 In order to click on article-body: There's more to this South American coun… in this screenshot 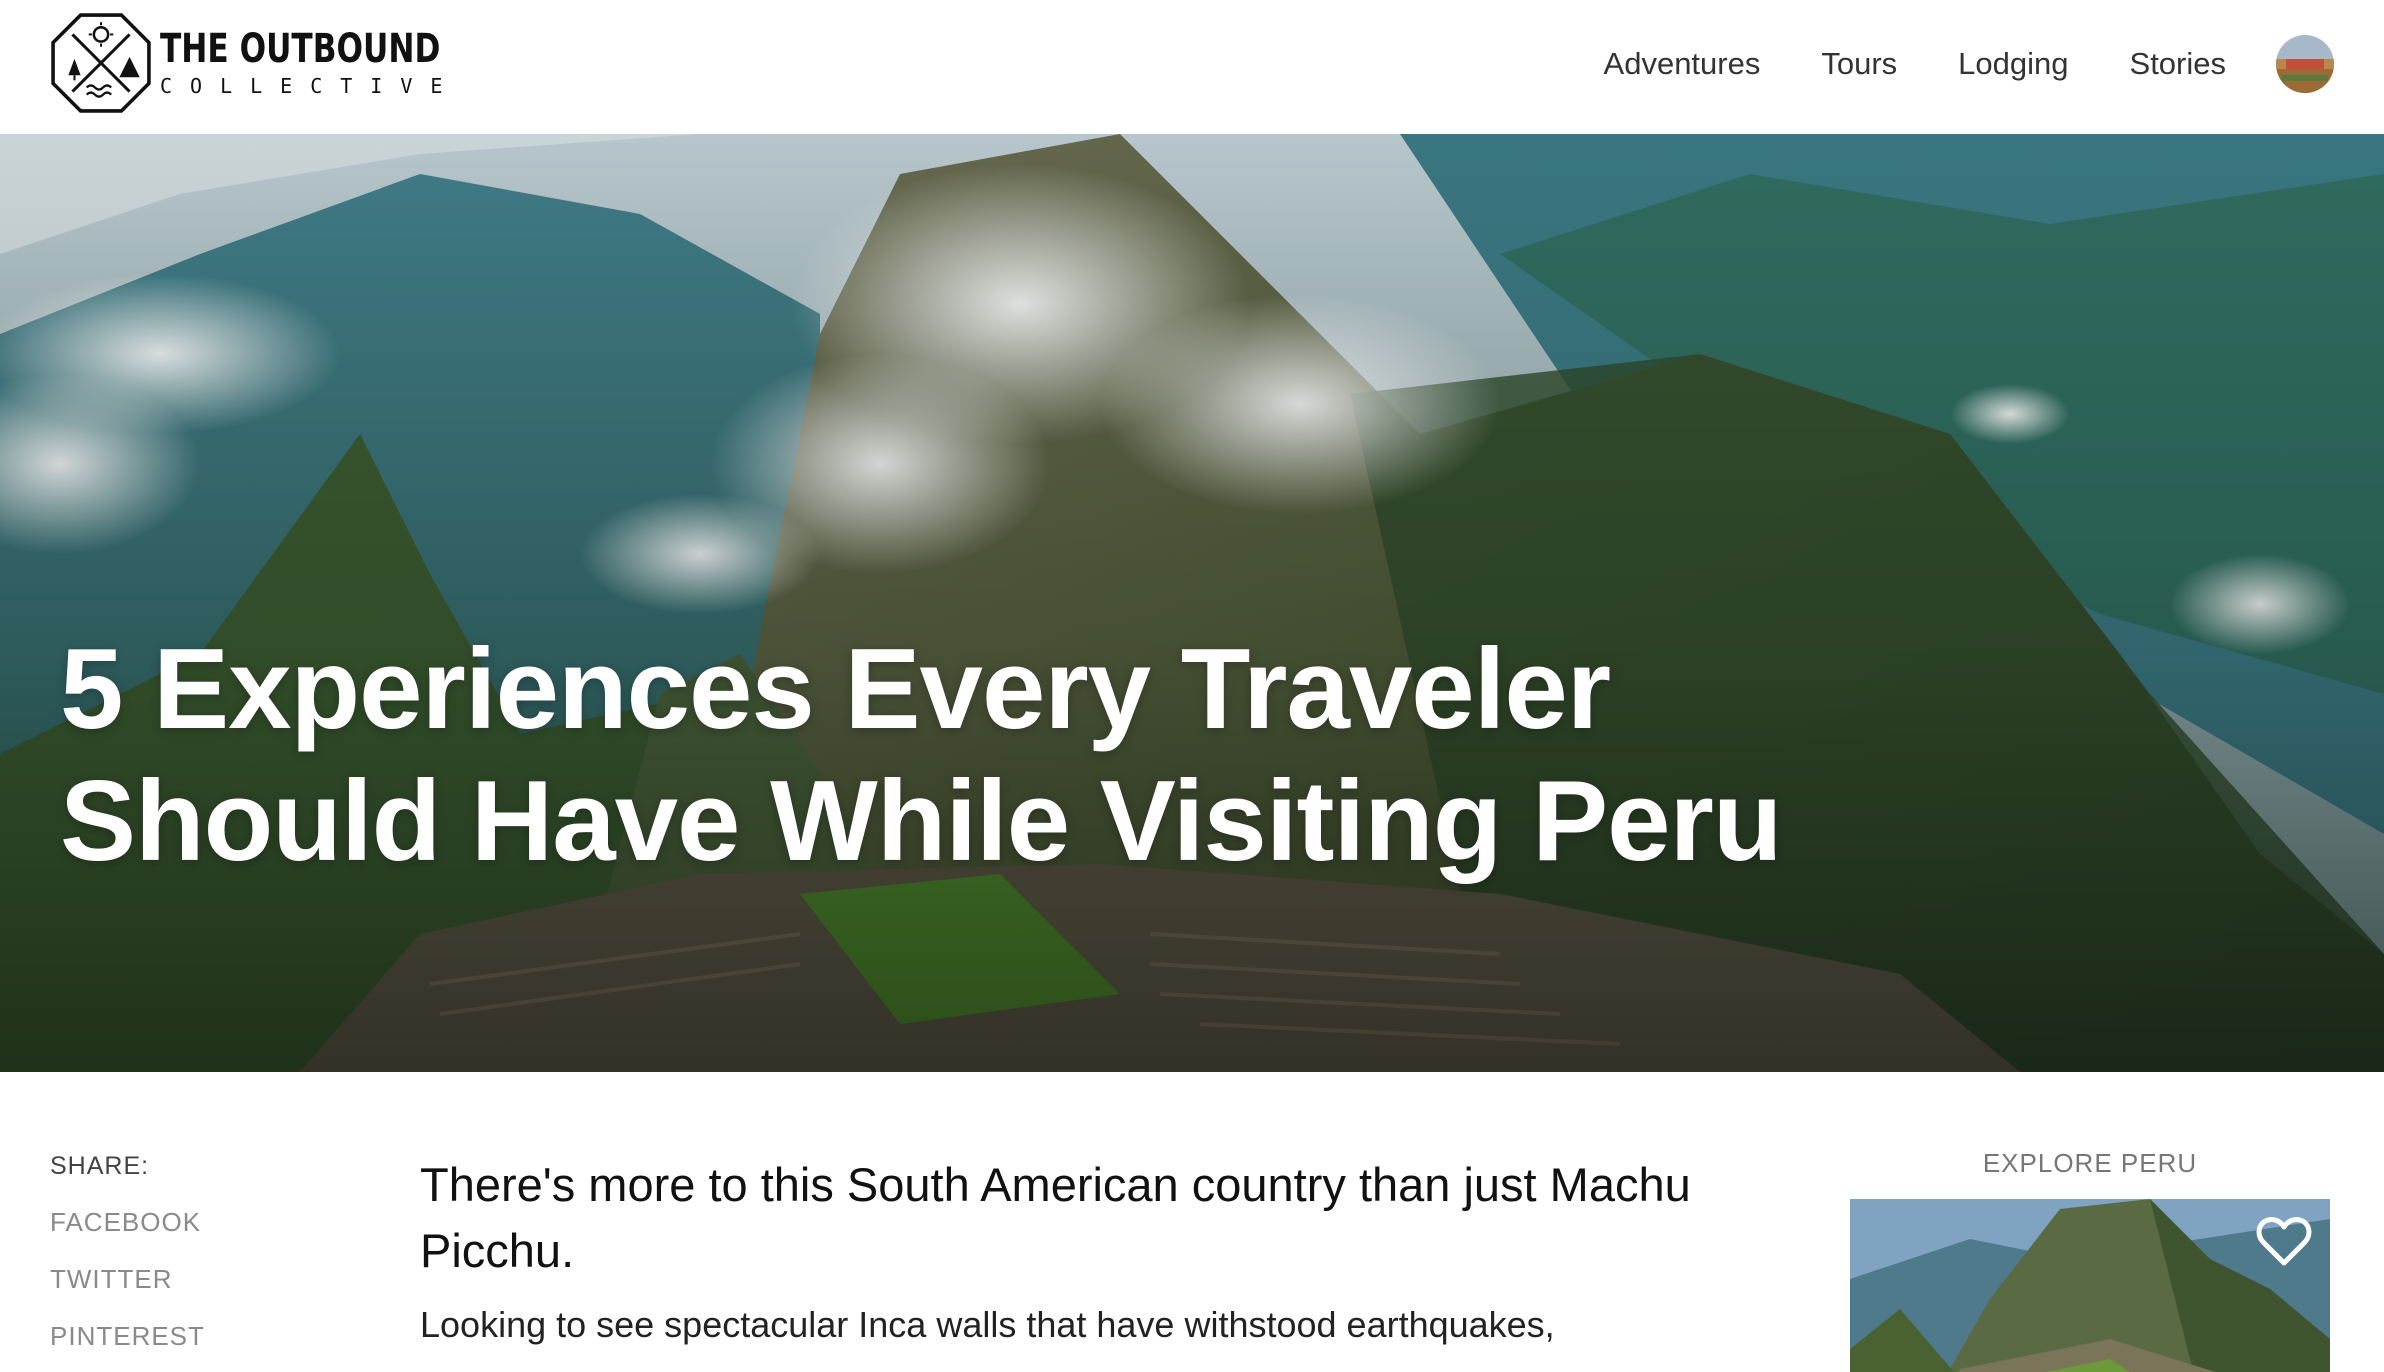, I will do `click(1080, 1252)`.